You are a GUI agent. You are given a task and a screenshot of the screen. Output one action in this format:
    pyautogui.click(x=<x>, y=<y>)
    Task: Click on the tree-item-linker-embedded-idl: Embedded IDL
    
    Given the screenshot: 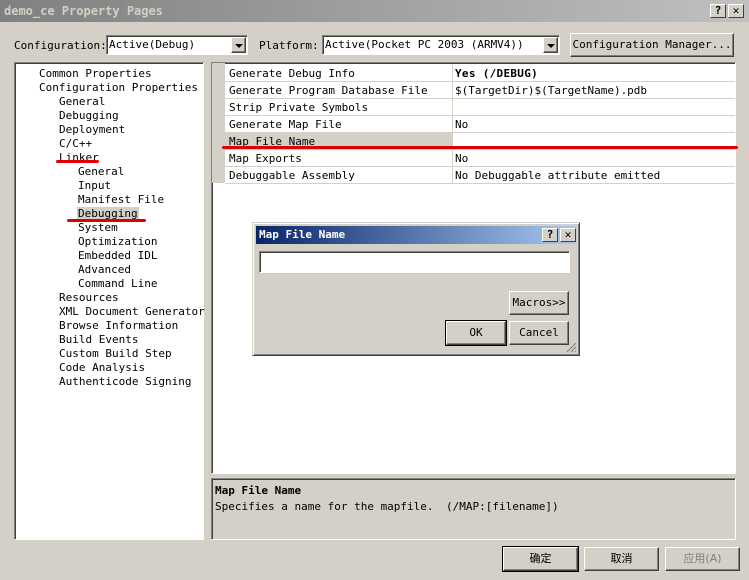 What is the action you would take?
    pyautogui.click(x=117, y=256)
    